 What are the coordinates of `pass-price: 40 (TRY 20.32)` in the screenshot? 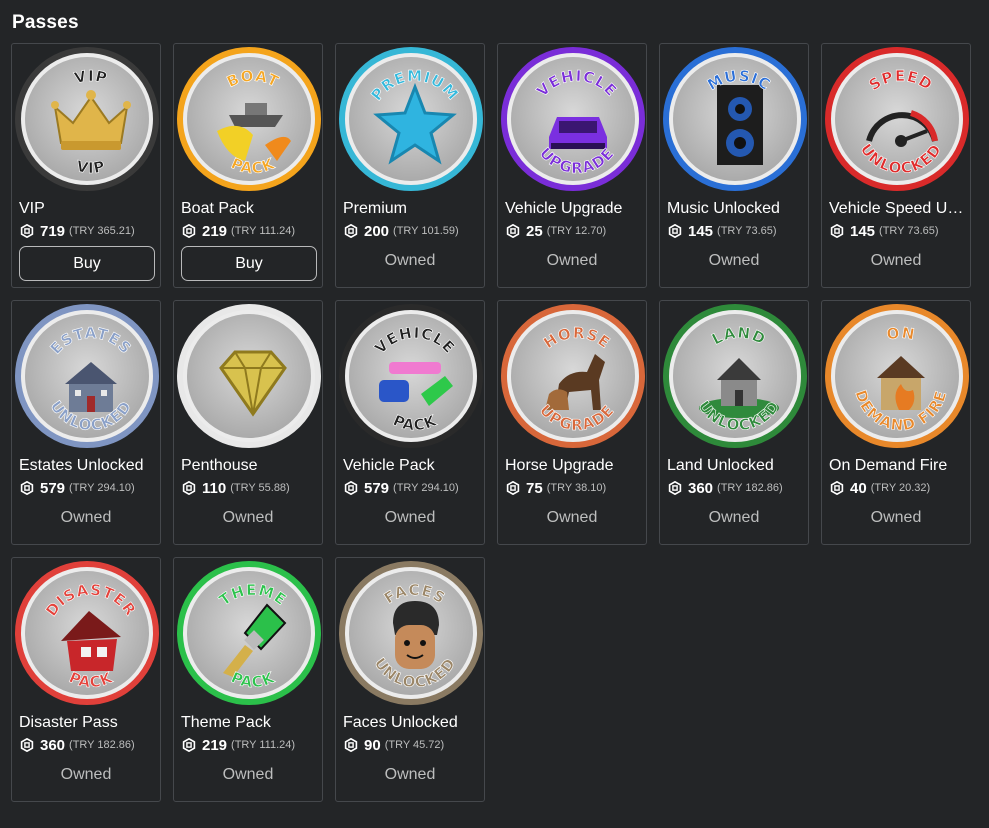 It's located at (880, 488).